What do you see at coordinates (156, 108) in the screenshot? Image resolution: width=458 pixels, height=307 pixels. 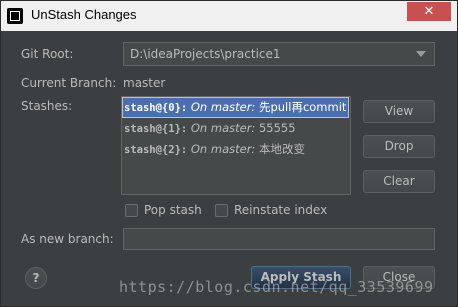 I see `stash-ref: stash@{0}:` at bounding box center [156, 108].